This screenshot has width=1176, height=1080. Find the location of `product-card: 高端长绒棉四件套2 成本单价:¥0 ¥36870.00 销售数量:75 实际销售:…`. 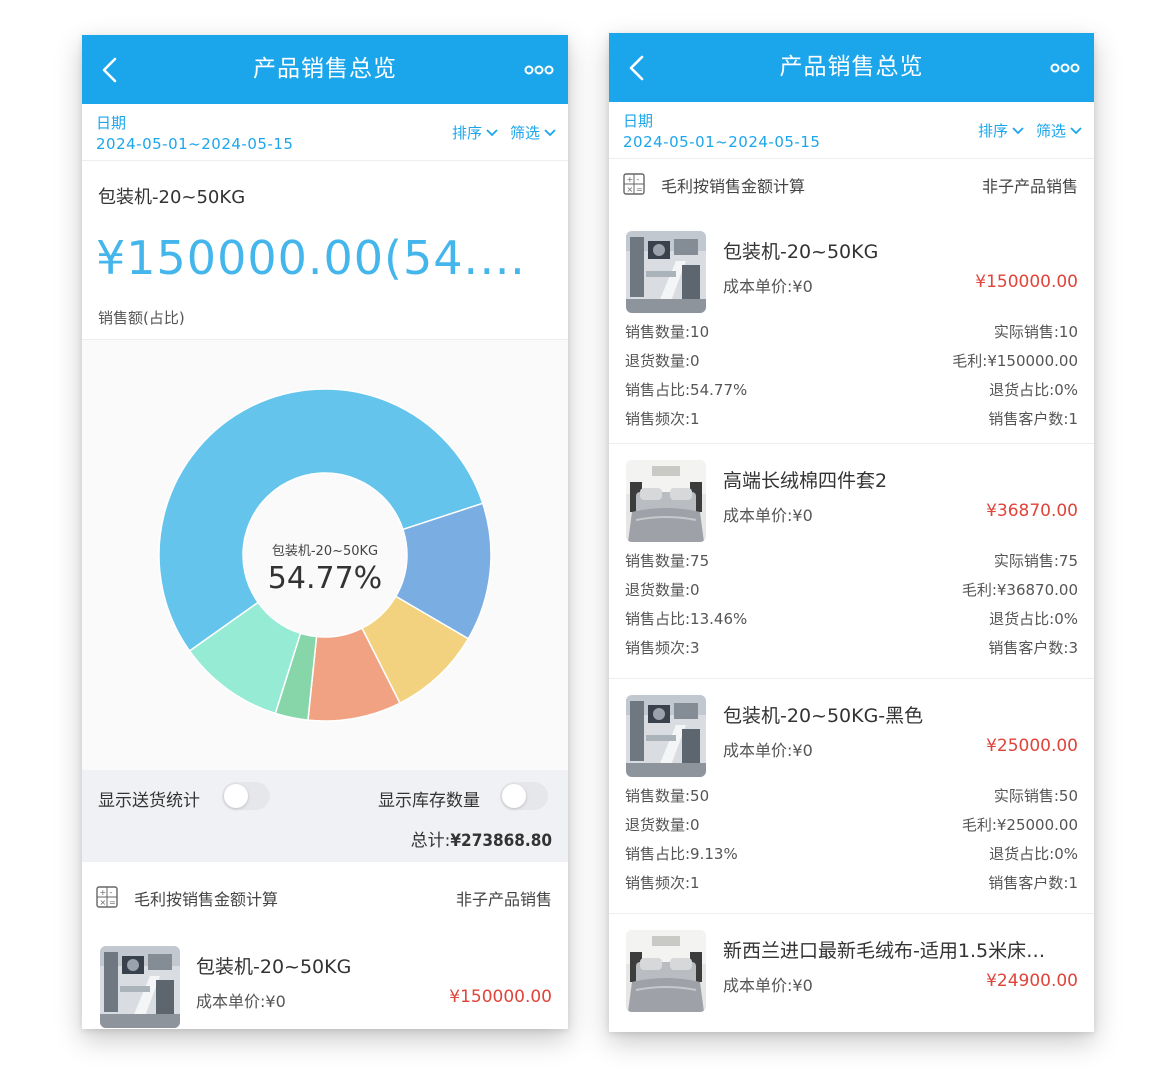

product-card: 高端长绒棉四件套2 成本单价:¥0 ¥36870.00 销售数量:75 实际销售:… is located at coordinates (851, 561).